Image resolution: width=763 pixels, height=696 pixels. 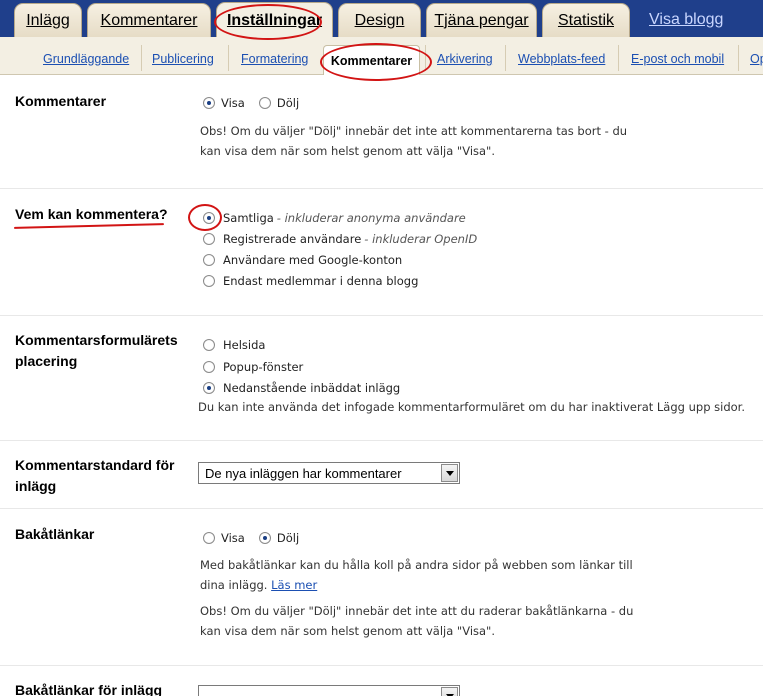 What do you see at coordinates (263, 367) in the screenshot?
I see `placement-popup-label: Popup-fönster` at bounding box center [263, 367].